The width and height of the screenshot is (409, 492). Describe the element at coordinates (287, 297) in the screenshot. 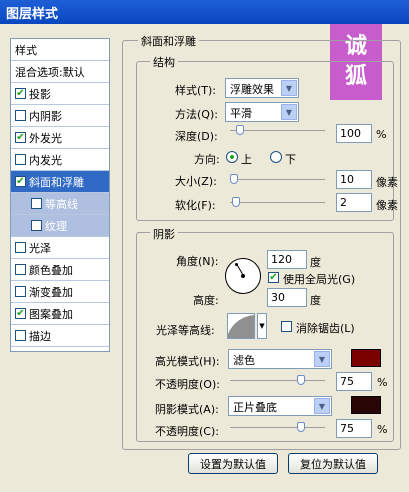

I see `altitude-input: 30` at that location.